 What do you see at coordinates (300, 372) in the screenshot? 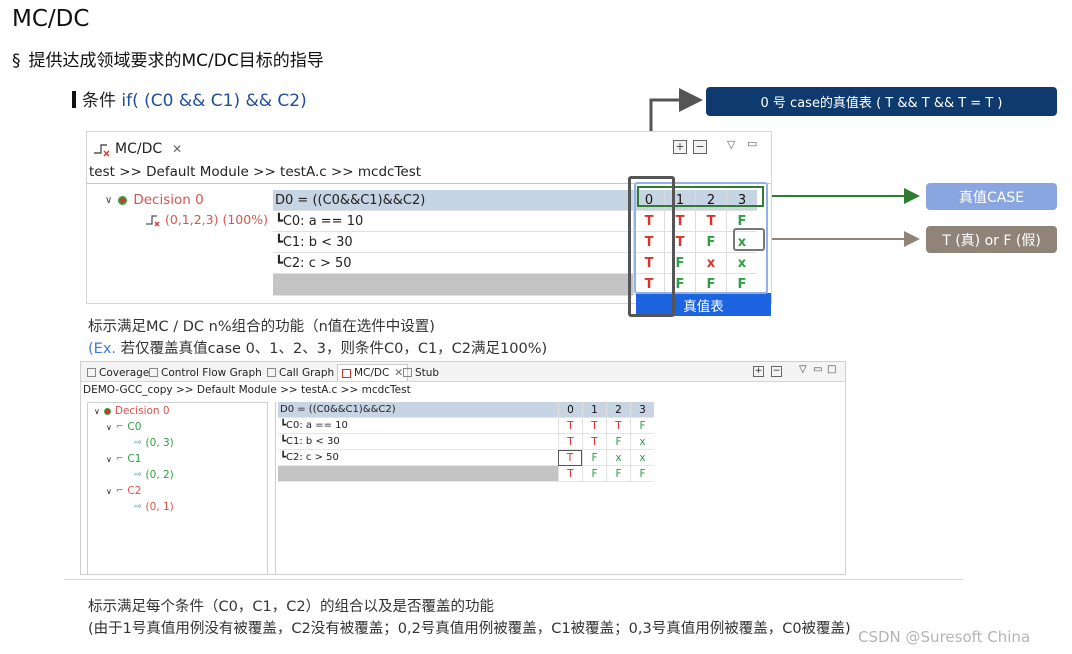
I see `tab-call-graph: Call Graph` at bounding box center [300, 372].